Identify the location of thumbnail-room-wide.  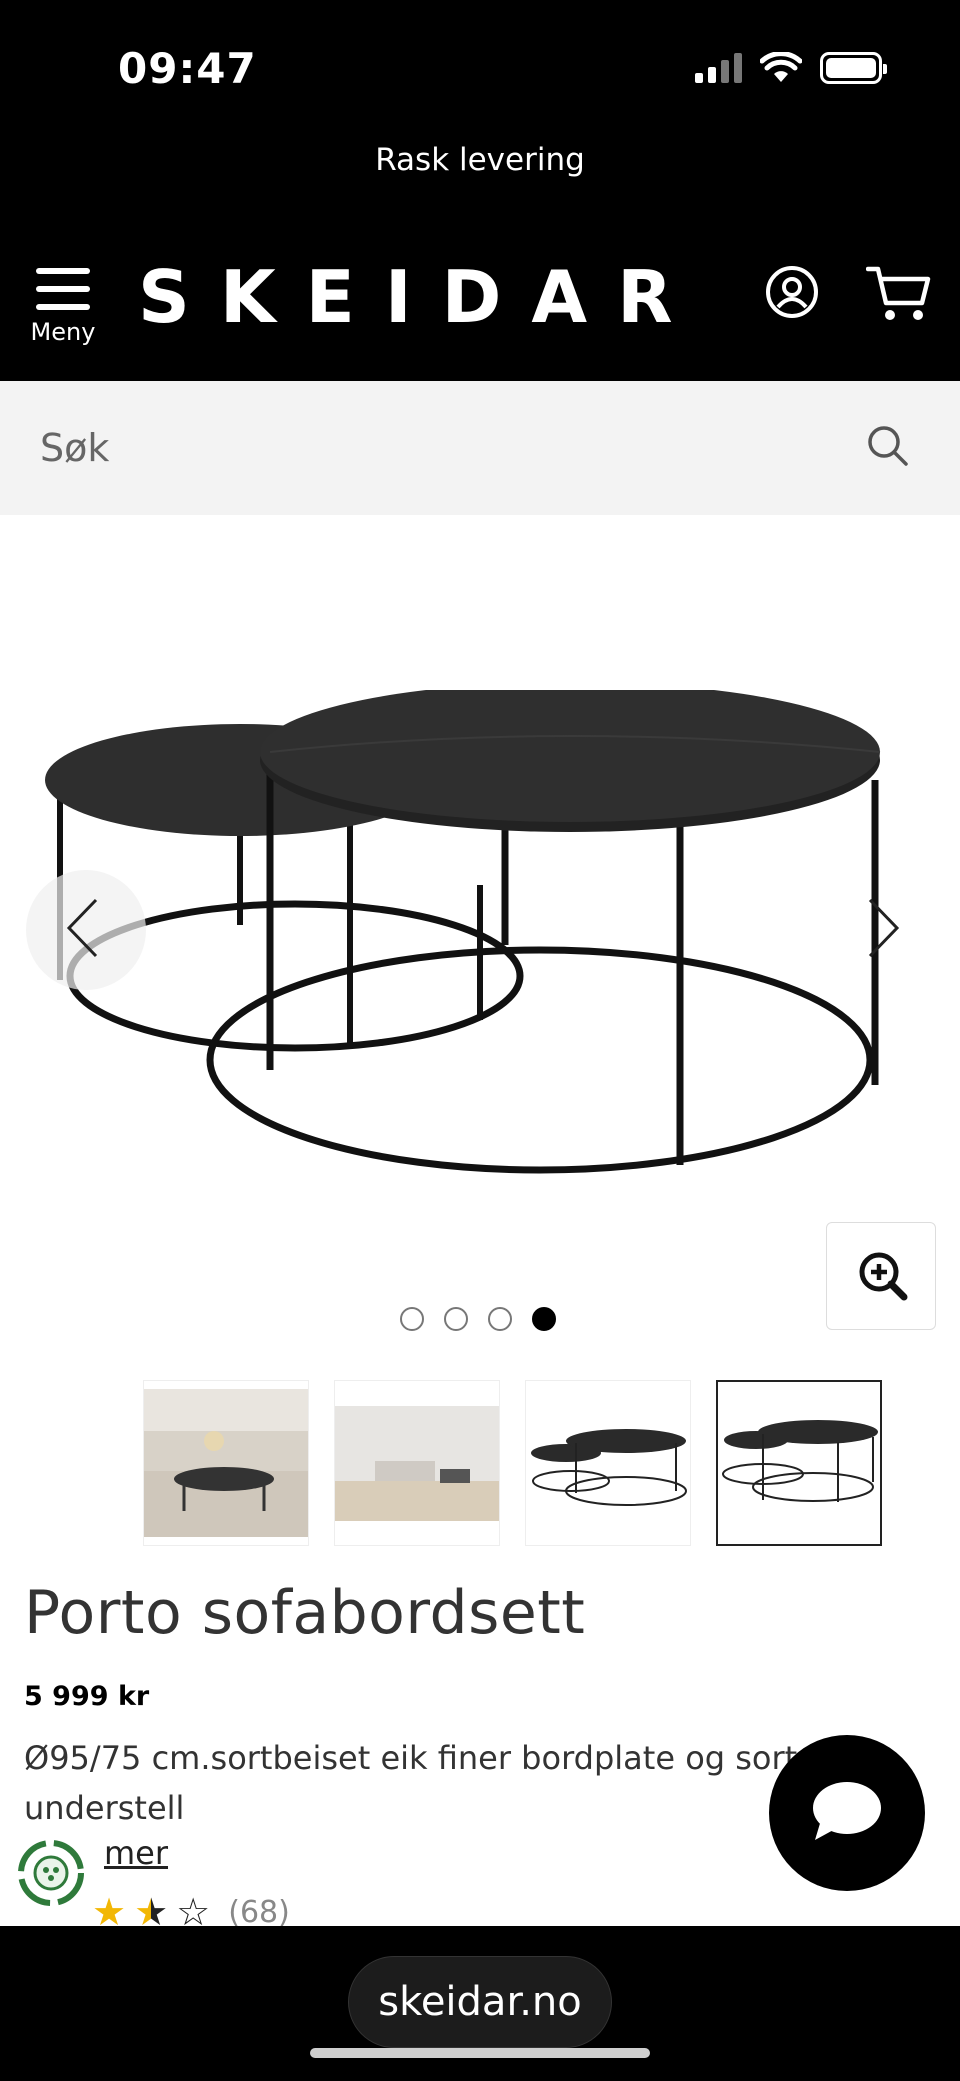
(417, 1463).